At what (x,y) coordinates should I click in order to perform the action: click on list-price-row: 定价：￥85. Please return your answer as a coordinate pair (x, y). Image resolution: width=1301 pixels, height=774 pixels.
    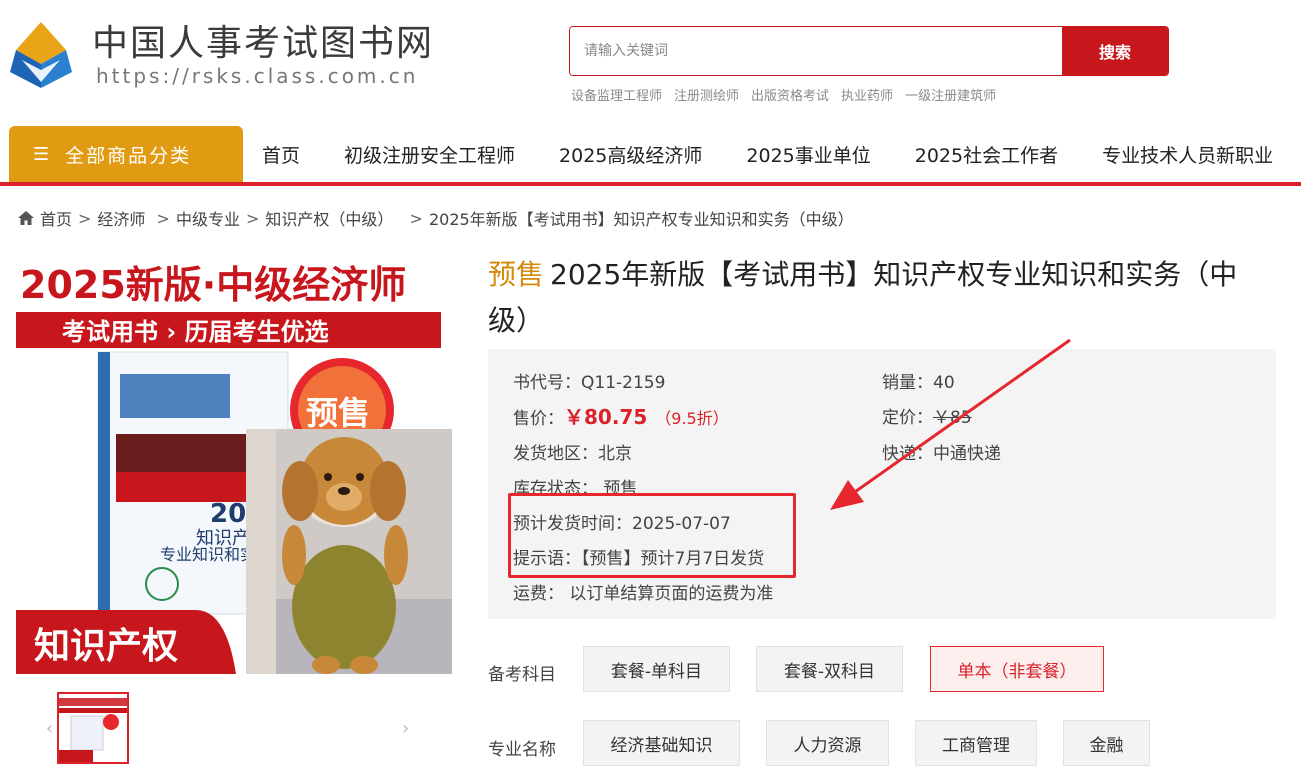
    Looking at the image, I should click on (927, 415).